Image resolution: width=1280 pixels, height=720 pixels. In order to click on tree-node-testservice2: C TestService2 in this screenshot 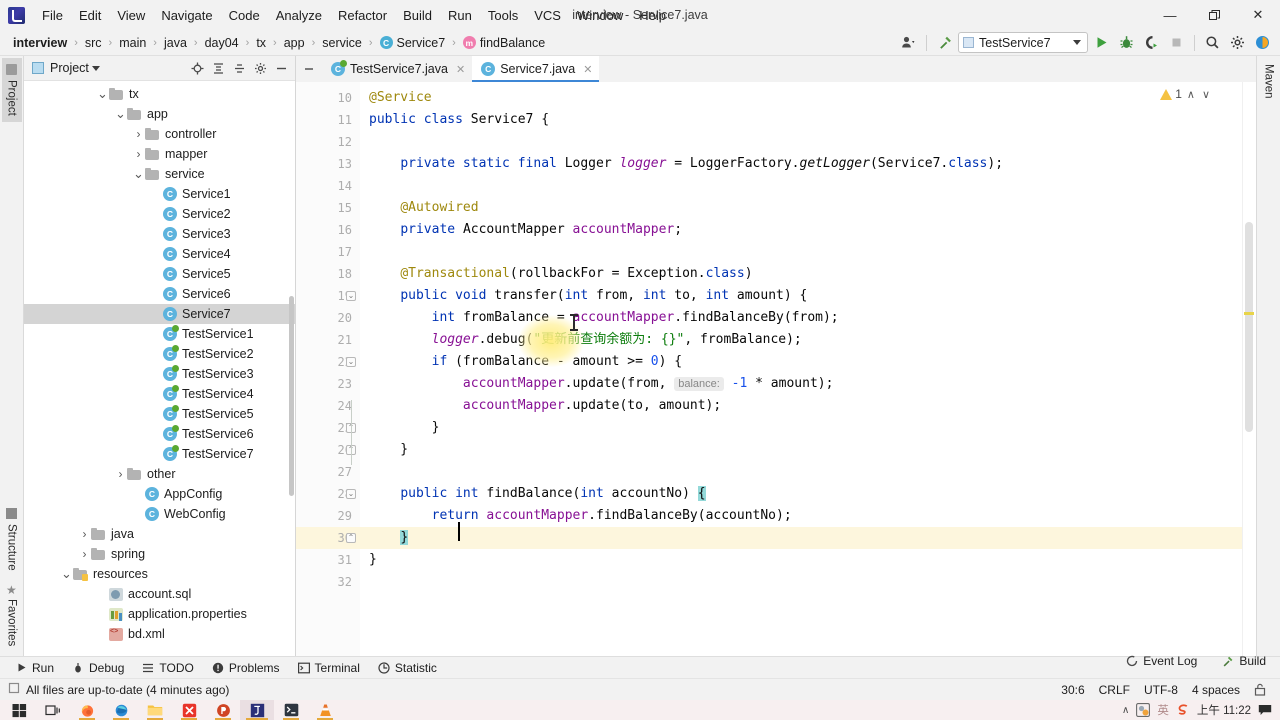, I will do `click(159, 354)`.